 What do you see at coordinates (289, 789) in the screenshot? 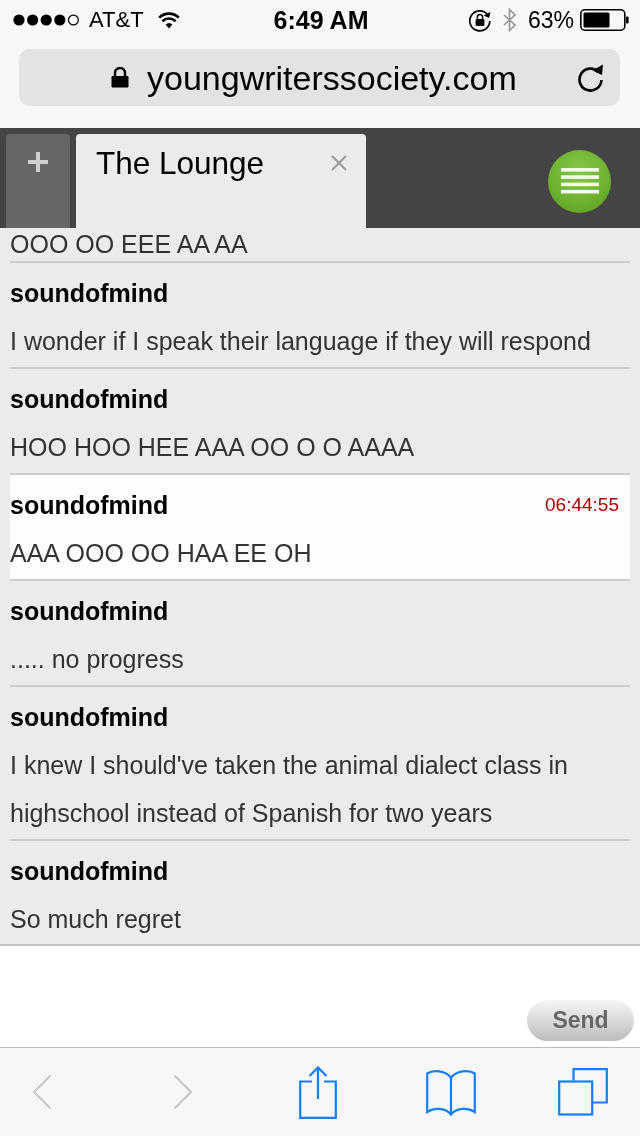
I see `message-text: I knew I should've taken the animal dialect class in highschool instead of Spanish for two years` at bounding box center [289, 789].